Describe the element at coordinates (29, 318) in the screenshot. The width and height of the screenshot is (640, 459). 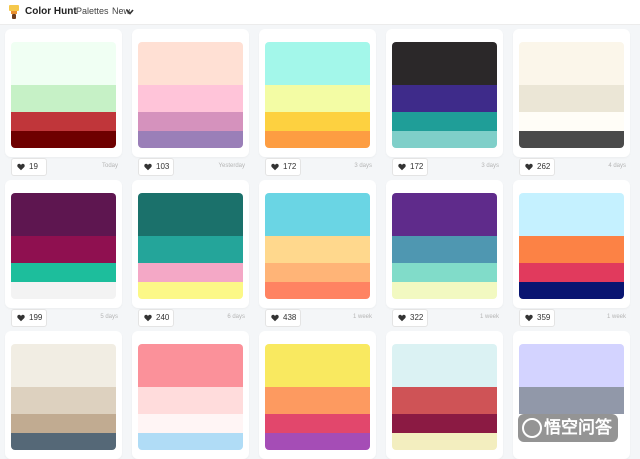
I see `like-button: 199` at that location.